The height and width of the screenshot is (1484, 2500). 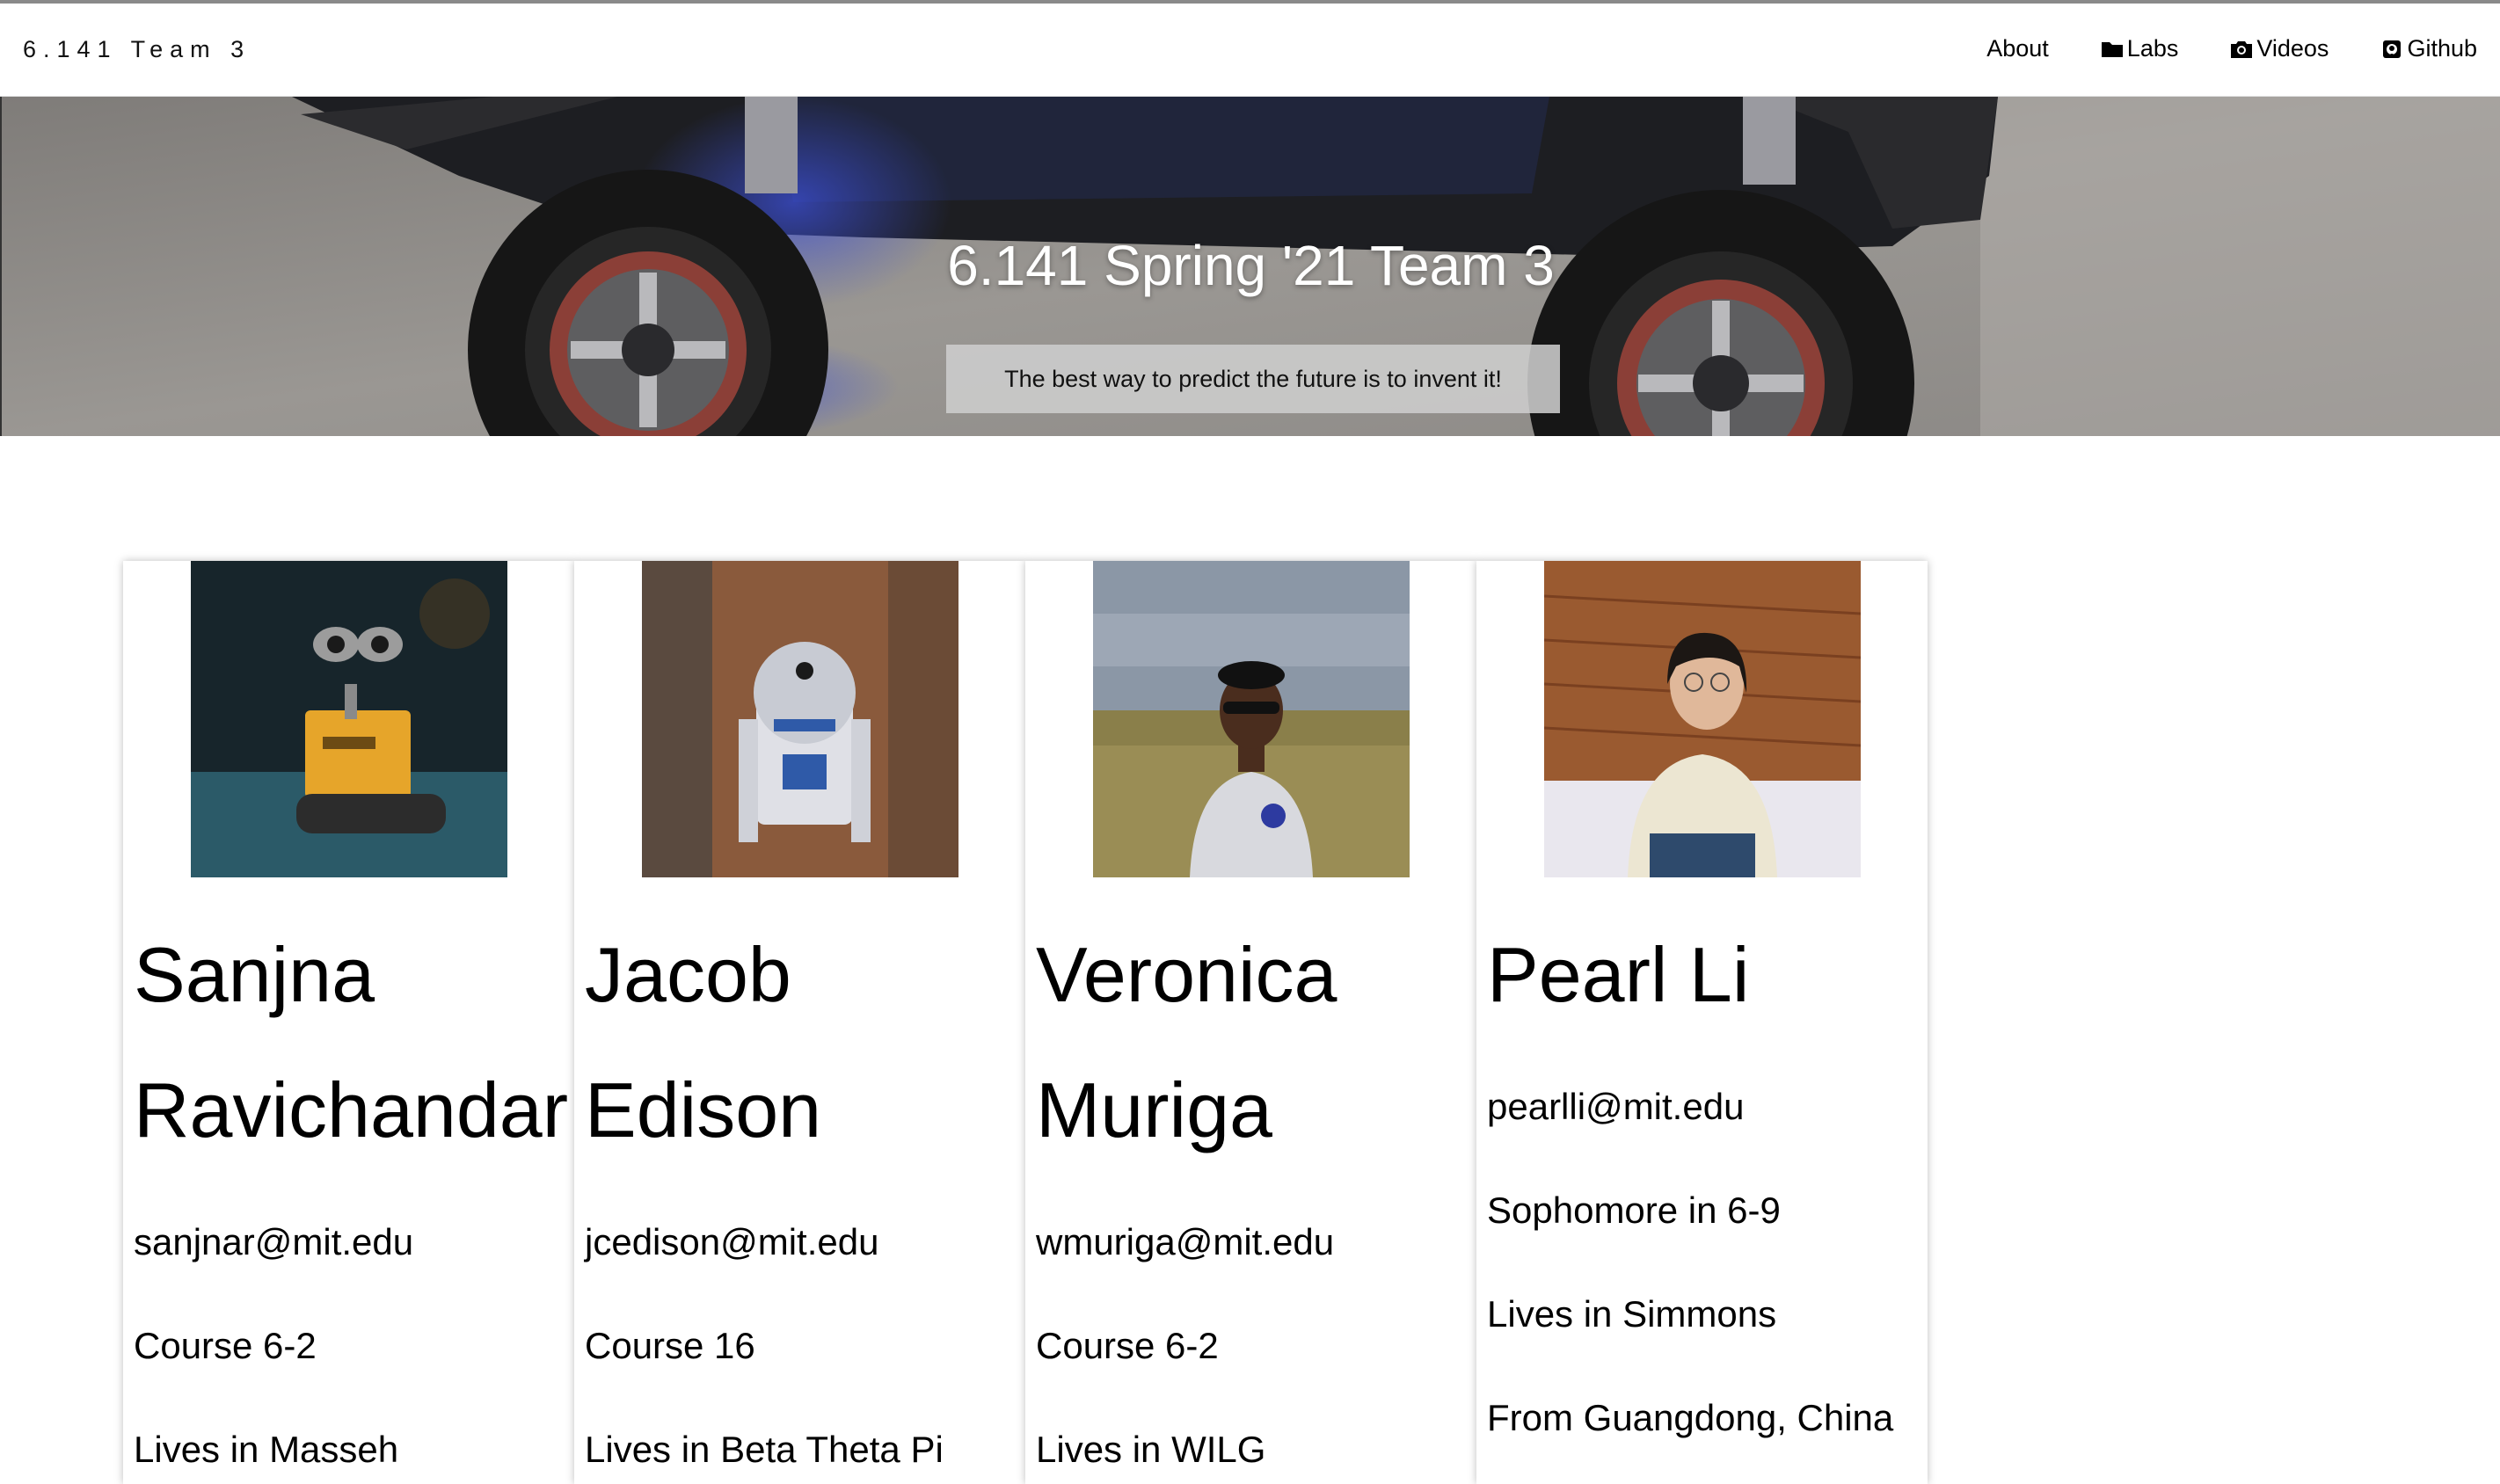 I want to click on member-email: sanjnar@mit.edu, so click(x=274, y=1241).